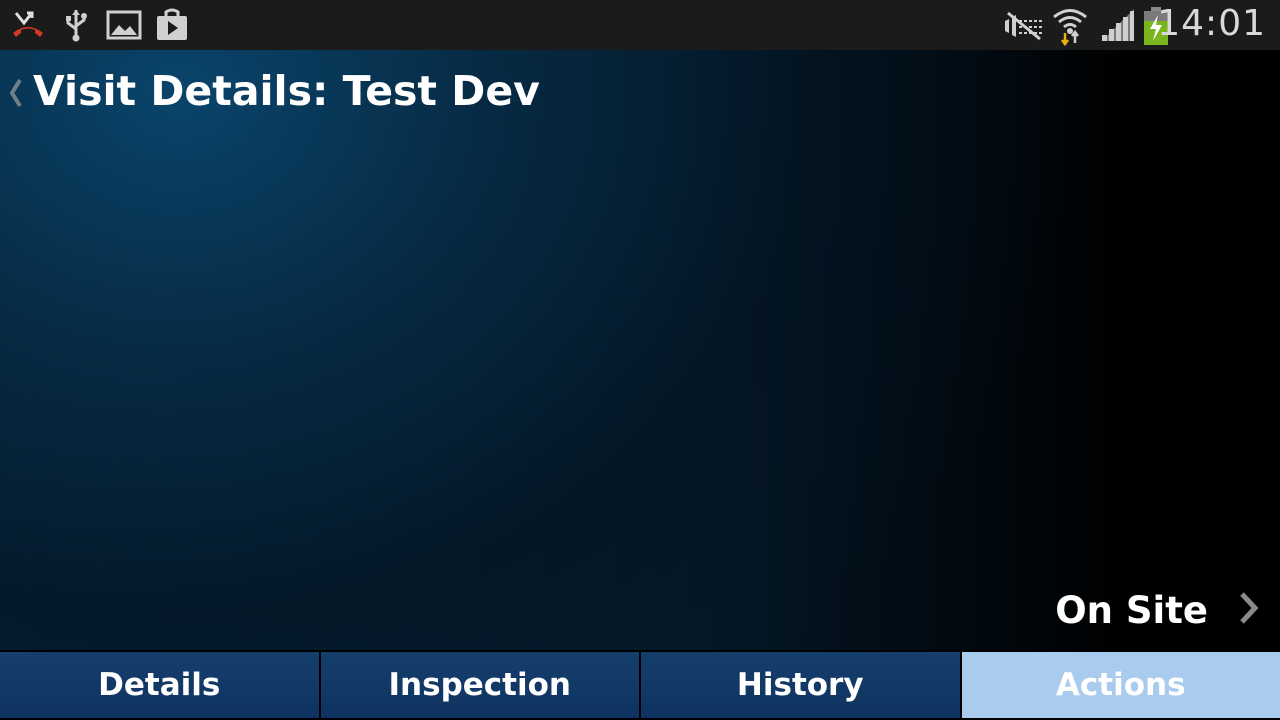  Describe the element at coordinates (16, 93) in the screenshot. I see `chevron-left-icon` at that location.